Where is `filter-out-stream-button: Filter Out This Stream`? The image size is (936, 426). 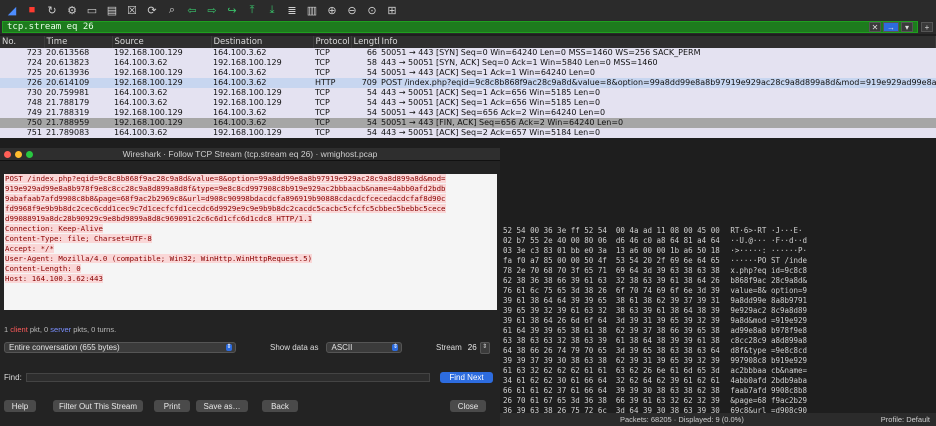
filter-out-stream-button: Filter Out This Stream is located at coordinates (98, 406).